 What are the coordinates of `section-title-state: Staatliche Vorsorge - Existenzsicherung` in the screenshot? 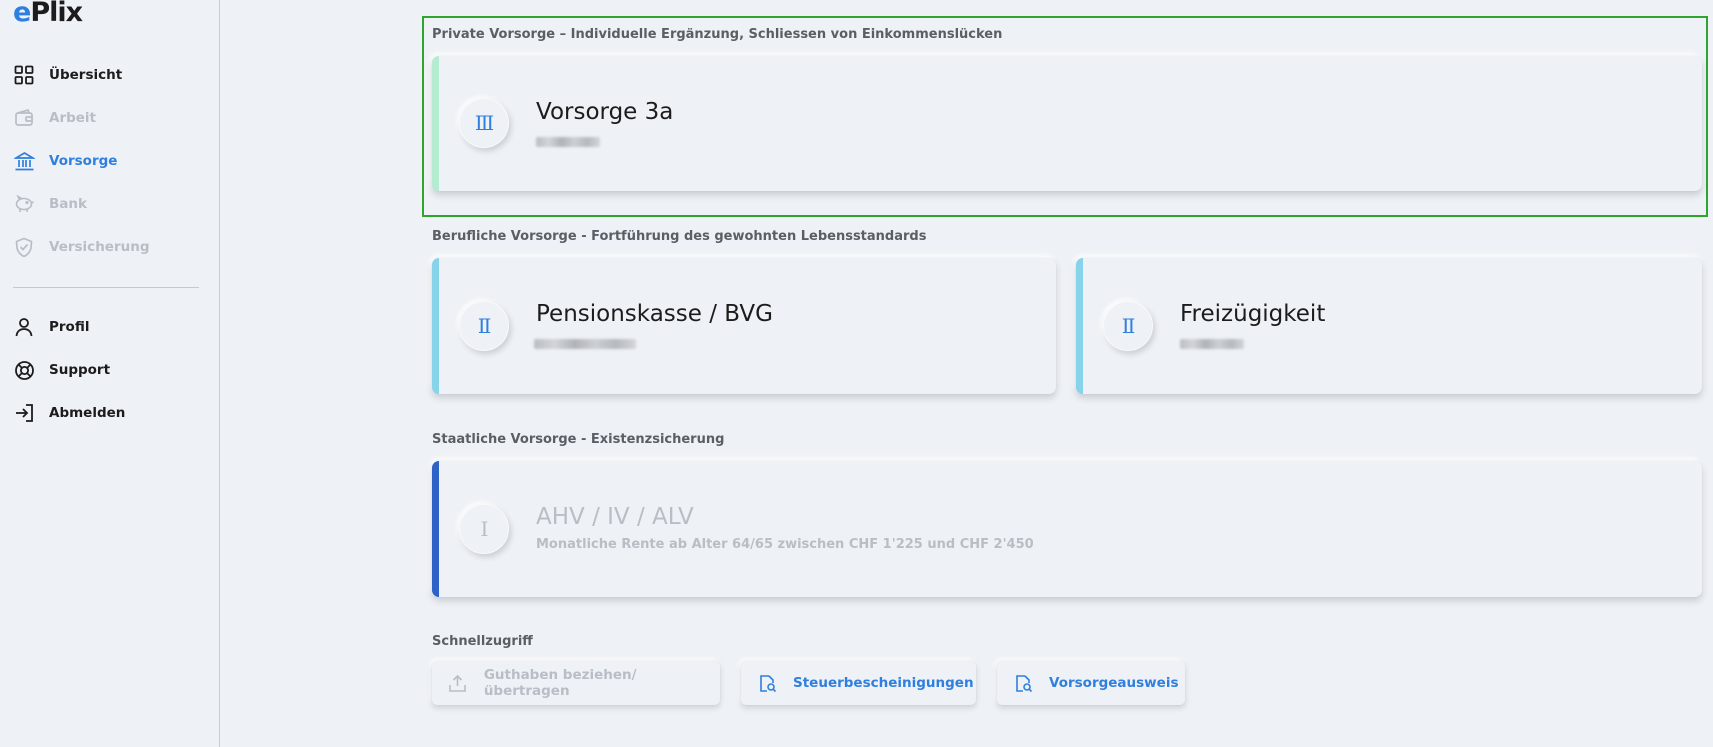 It's located at (578, 439).